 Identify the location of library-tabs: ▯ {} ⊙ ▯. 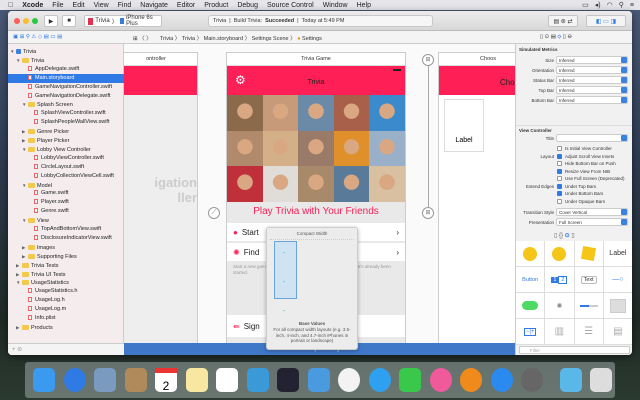
(564, 235).